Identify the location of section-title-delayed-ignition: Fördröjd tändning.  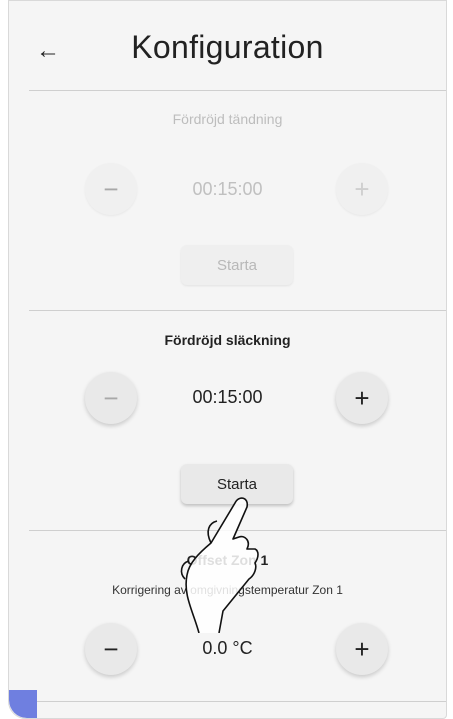
(227, 119).